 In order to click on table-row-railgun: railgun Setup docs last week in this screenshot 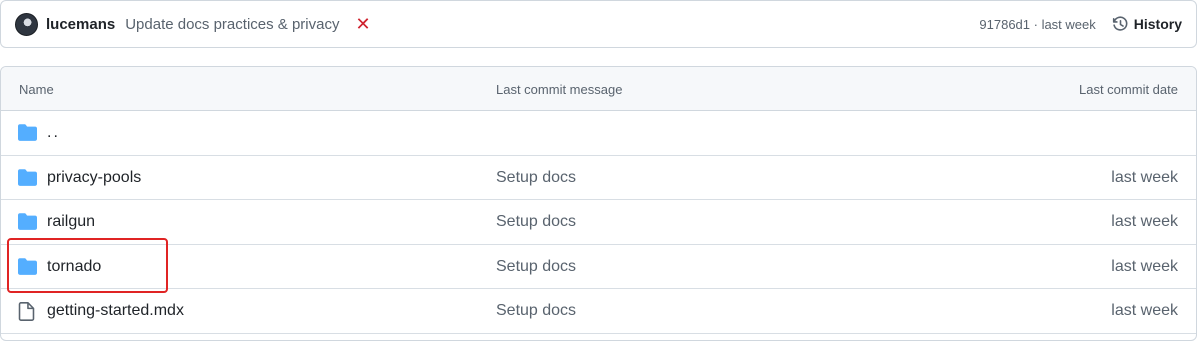, I will do `click(598, 222)`.